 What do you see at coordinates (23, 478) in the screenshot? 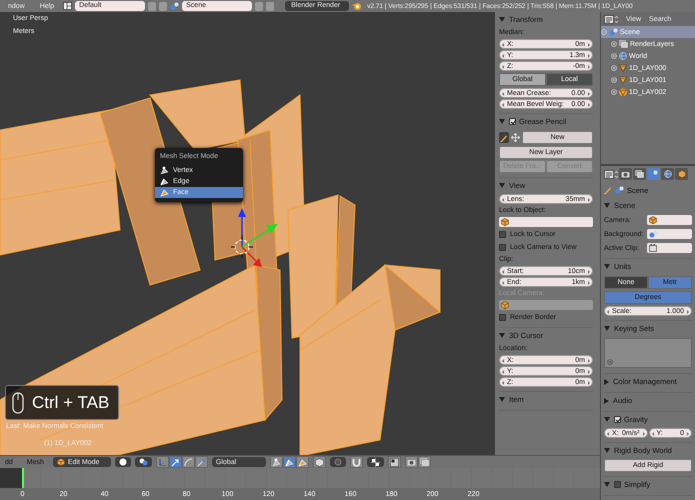
I see `current-frame-marker` at bounding box center [23, 478].